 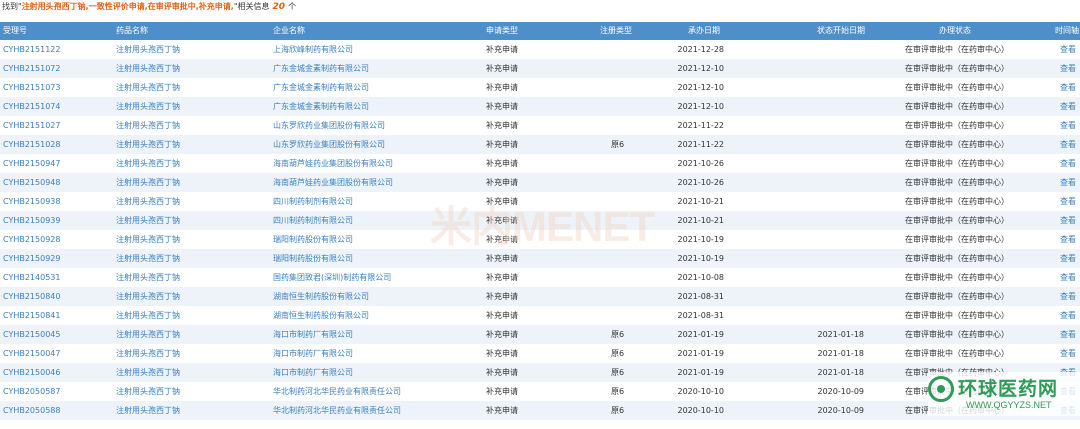 What do you see at coordinates (58, 220) in the screenshot?
I see `cell-accept-no: CYHB2150939` at bounding box center [58, 220].